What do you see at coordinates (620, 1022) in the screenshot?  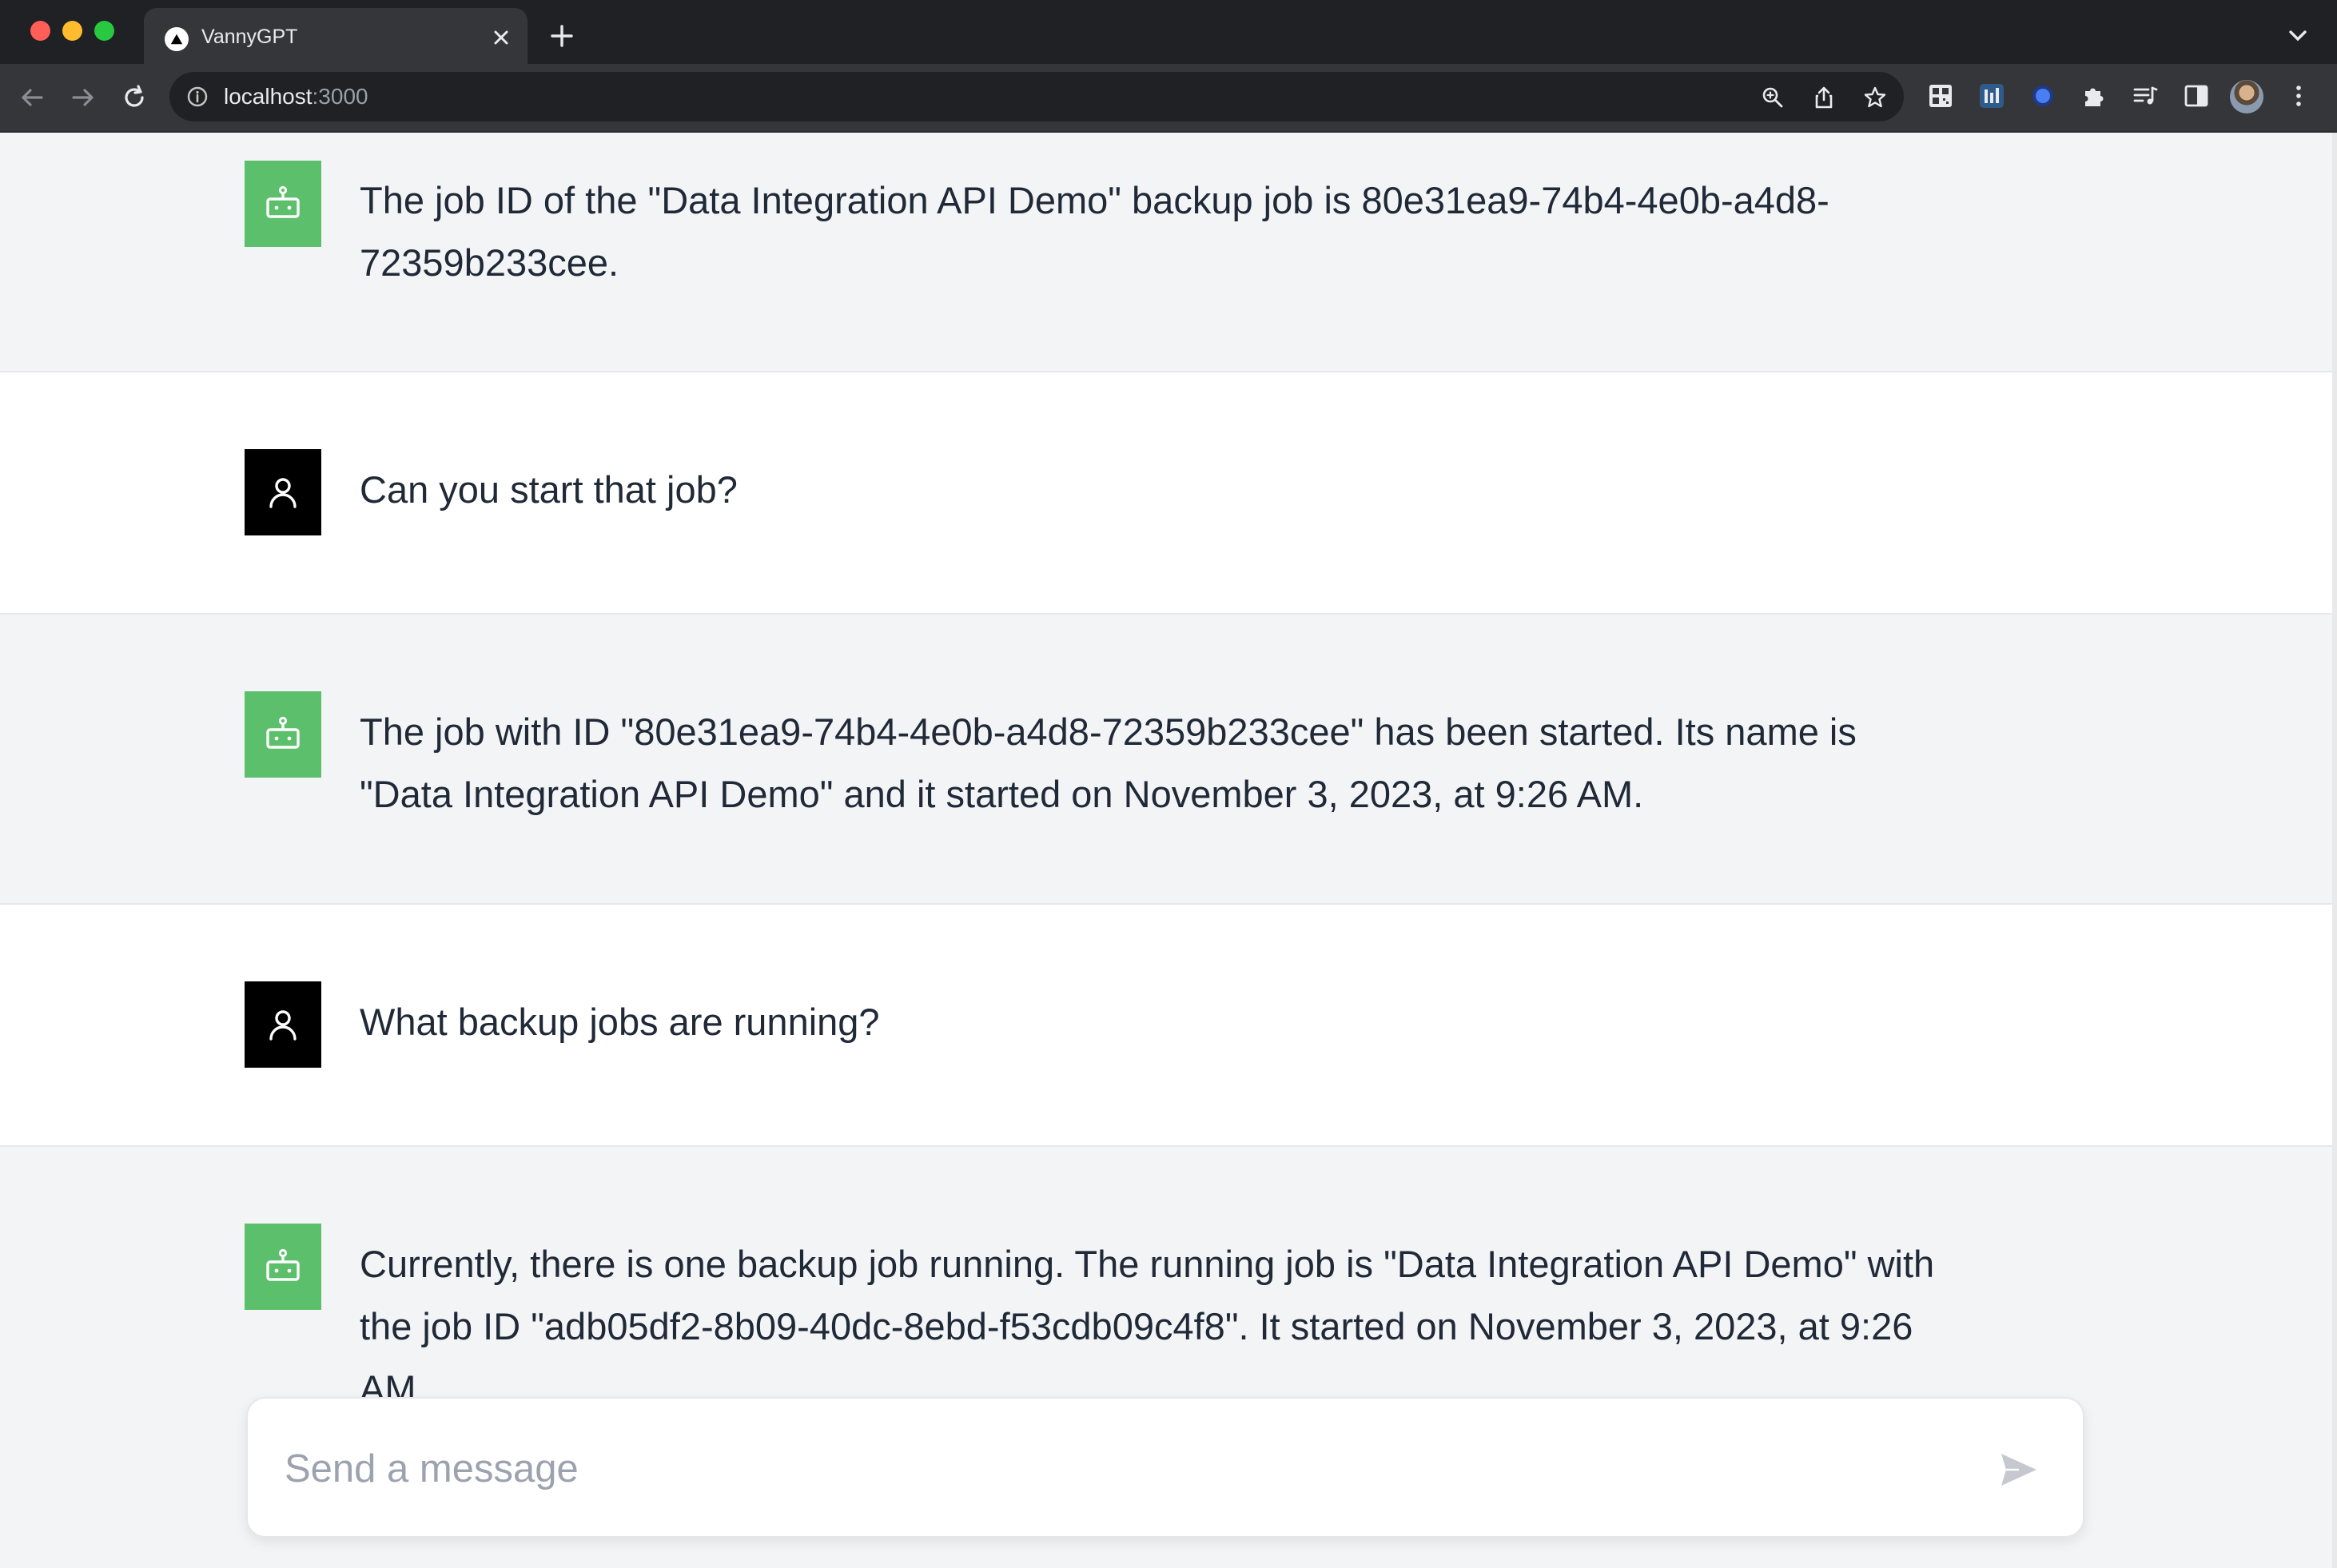 I see `message-text: What backup jobs are running?` at bounding box center [620, 1022].